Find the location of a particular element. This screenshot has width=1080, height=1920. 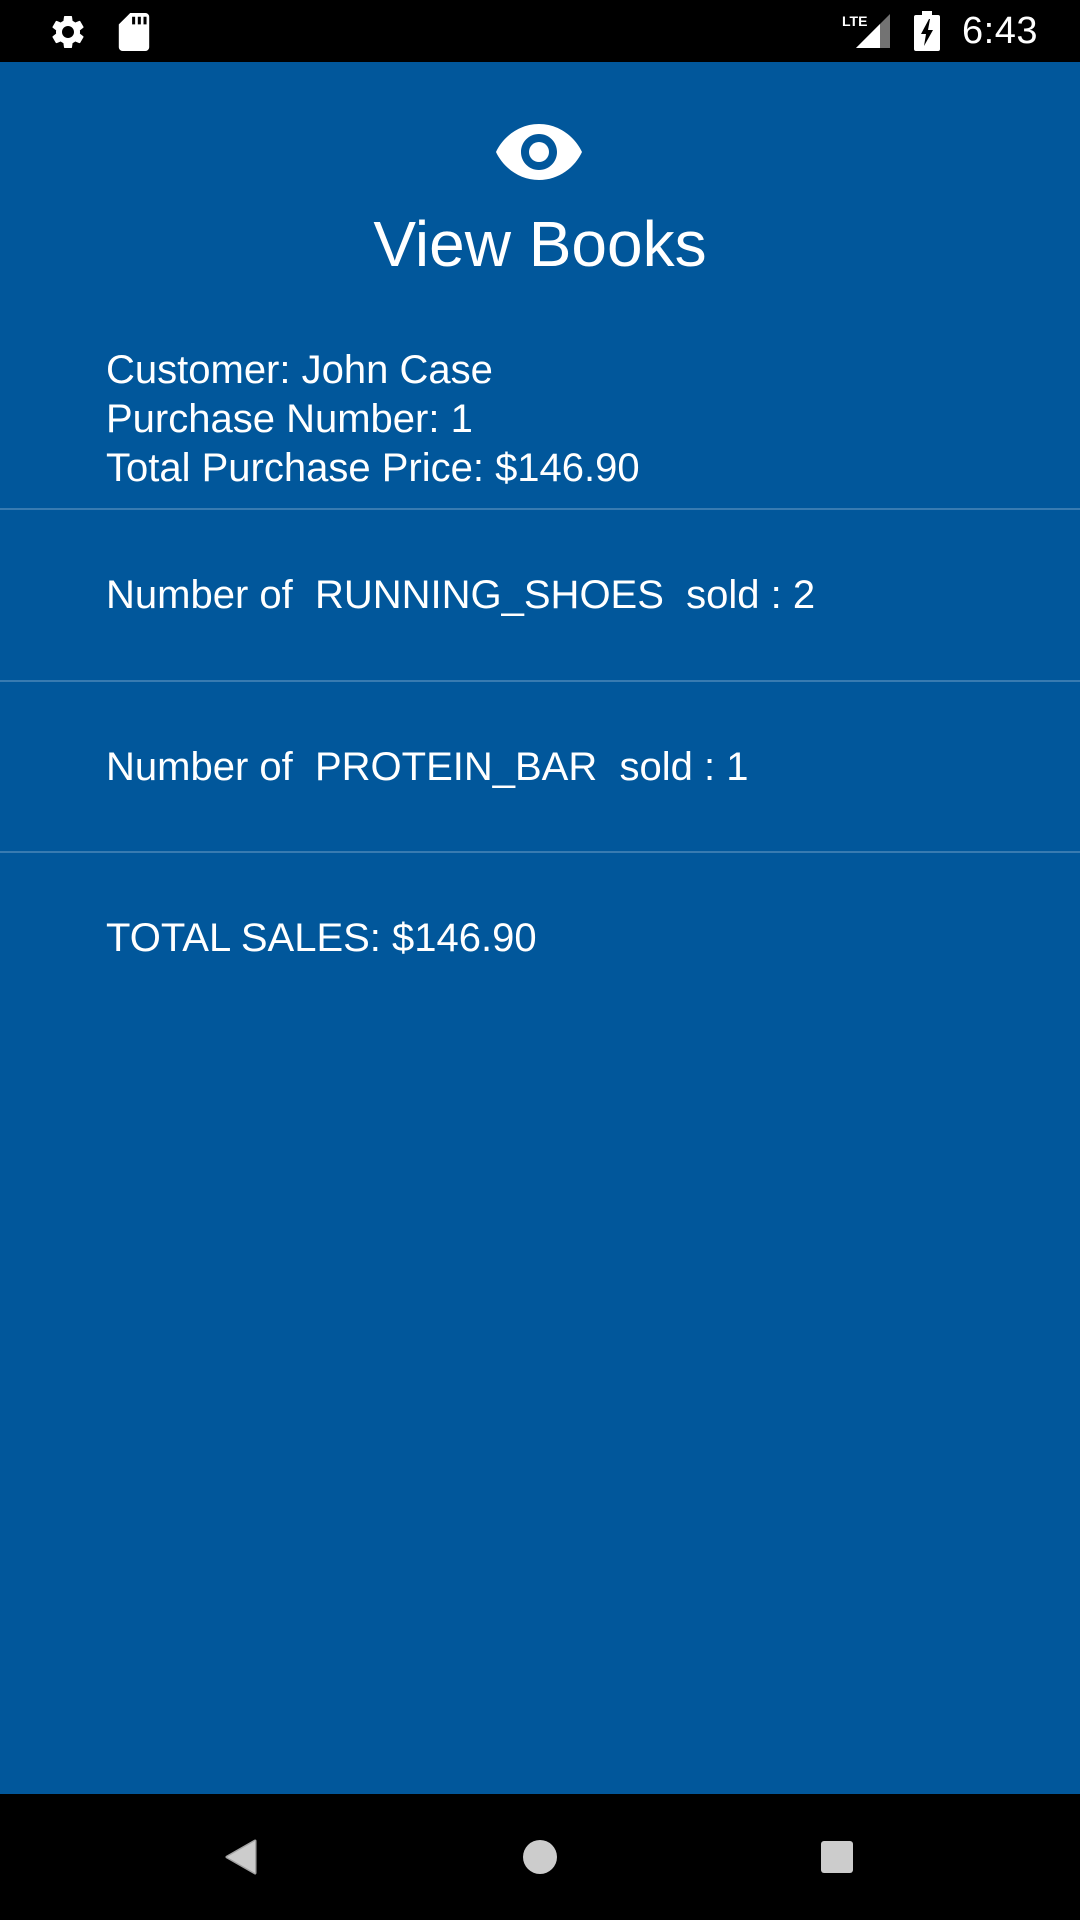

purchase-number: Purchase Number: 1 is located at coordinates (289, 419).